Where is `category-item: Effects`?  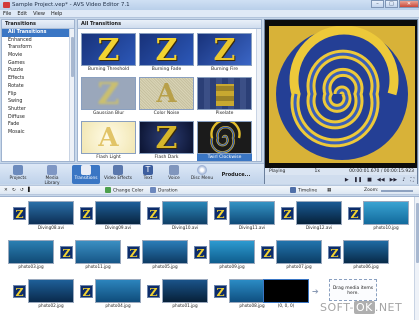 category-item: Effects is located at coordinates (38, 79).